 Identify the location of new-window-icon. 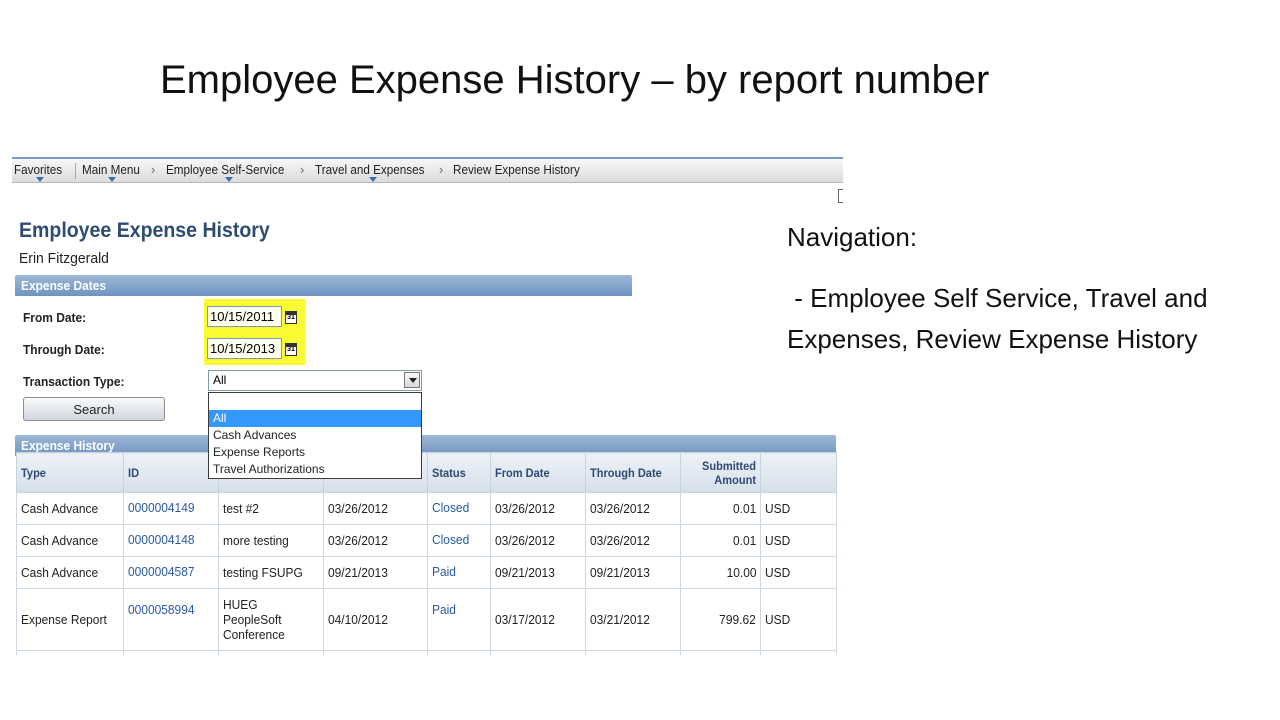
(840, 196).